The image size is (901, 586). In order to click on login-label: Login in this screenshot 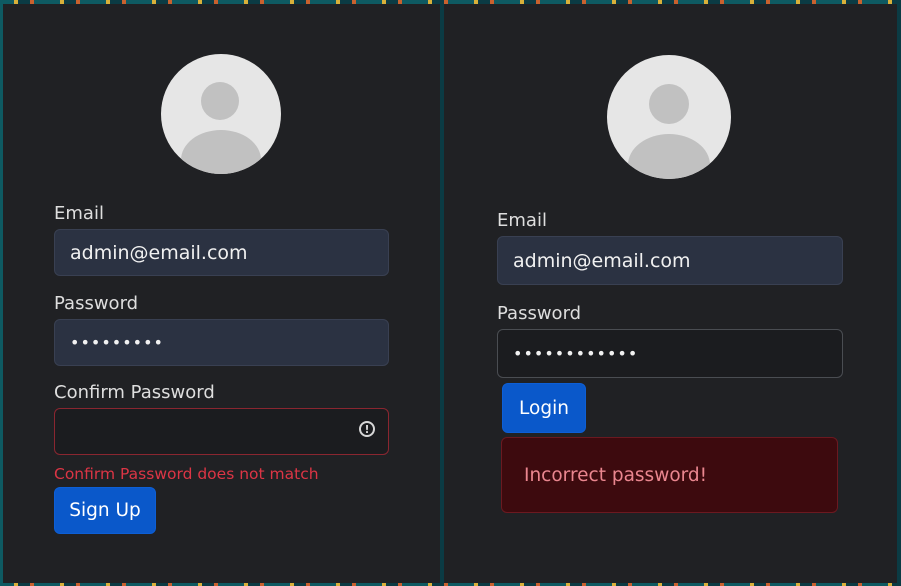, I will do `click(544, 408)`.